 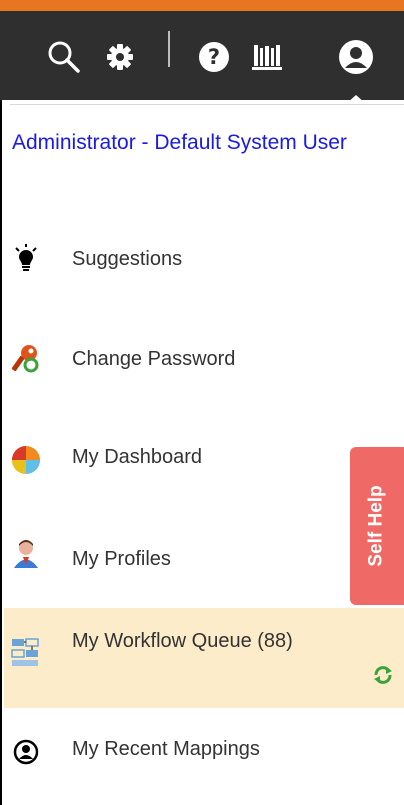 I want to click on menu-item-label: Suggestions, so click(x=127, y=259).